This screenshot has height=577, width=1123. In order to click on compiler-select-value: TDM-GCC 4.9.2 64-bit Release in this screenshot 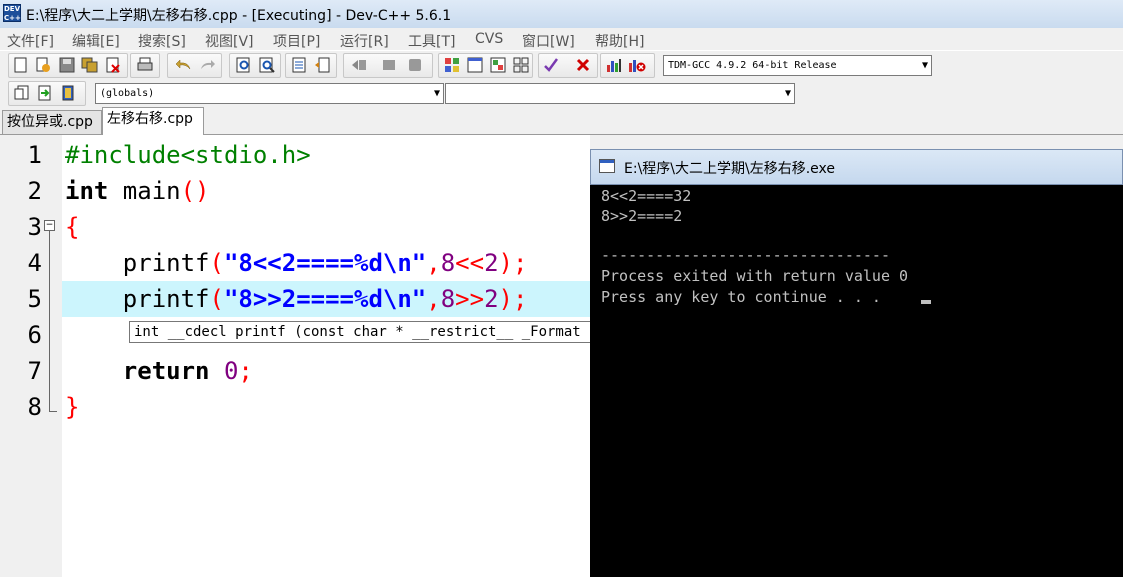, I will do `click(752, 65)`.